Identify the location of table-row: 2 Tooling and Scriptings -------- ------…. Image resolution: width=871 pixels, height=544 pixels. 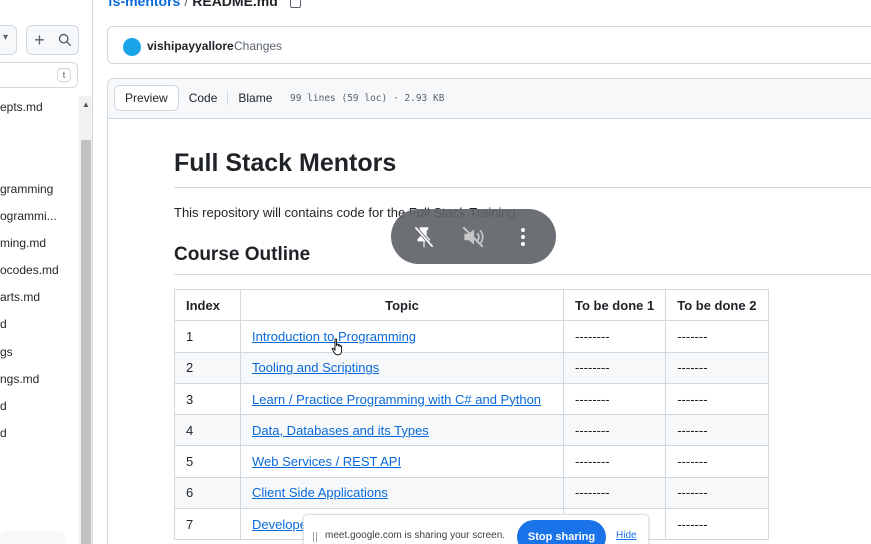
(472, 367).